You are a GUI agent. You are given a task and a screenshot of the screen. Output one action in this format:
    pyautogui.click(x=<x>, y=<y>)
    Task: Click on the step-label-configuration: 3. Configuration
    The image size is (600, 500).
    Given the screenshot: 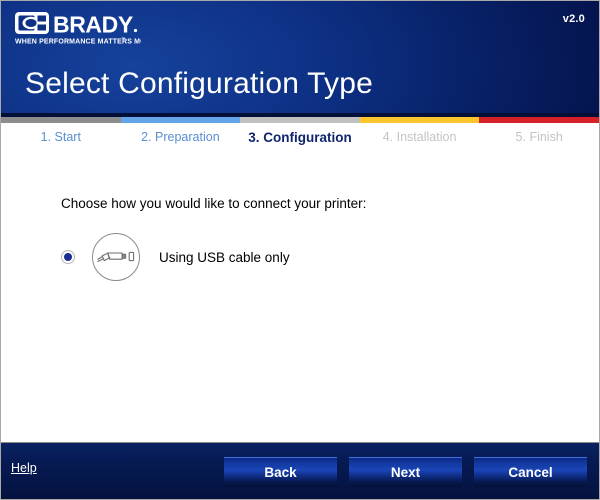 What is the action you would take?
    pyautogui.click(x=300, y=137)
    